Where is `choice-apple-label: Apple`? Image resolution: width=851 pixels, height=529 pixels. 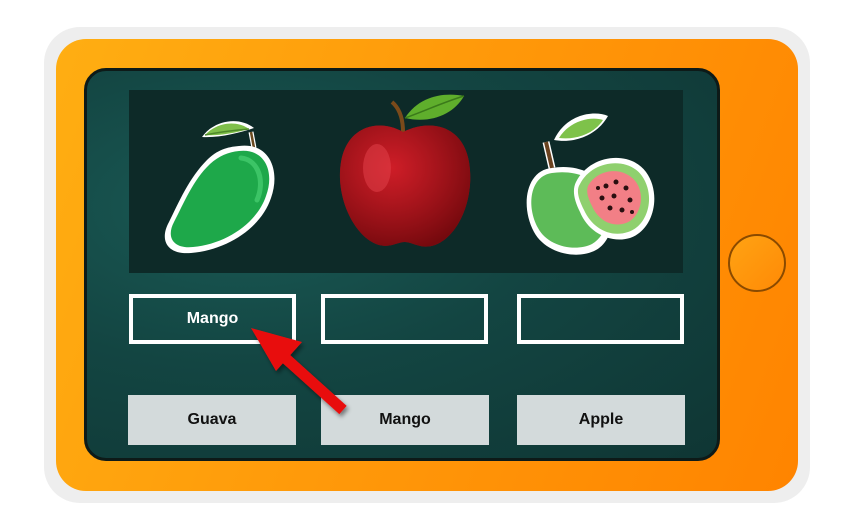 choice-apple-label: Apple is located at coordinates (601, 419).